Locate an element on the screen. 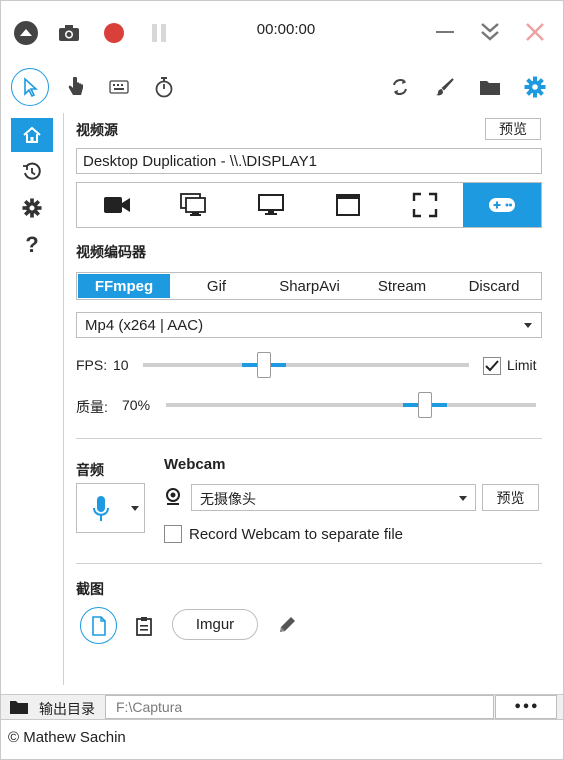 The height and width of the screenshot is (760, 564). screenshot-button is located at coordinates (69, 33).